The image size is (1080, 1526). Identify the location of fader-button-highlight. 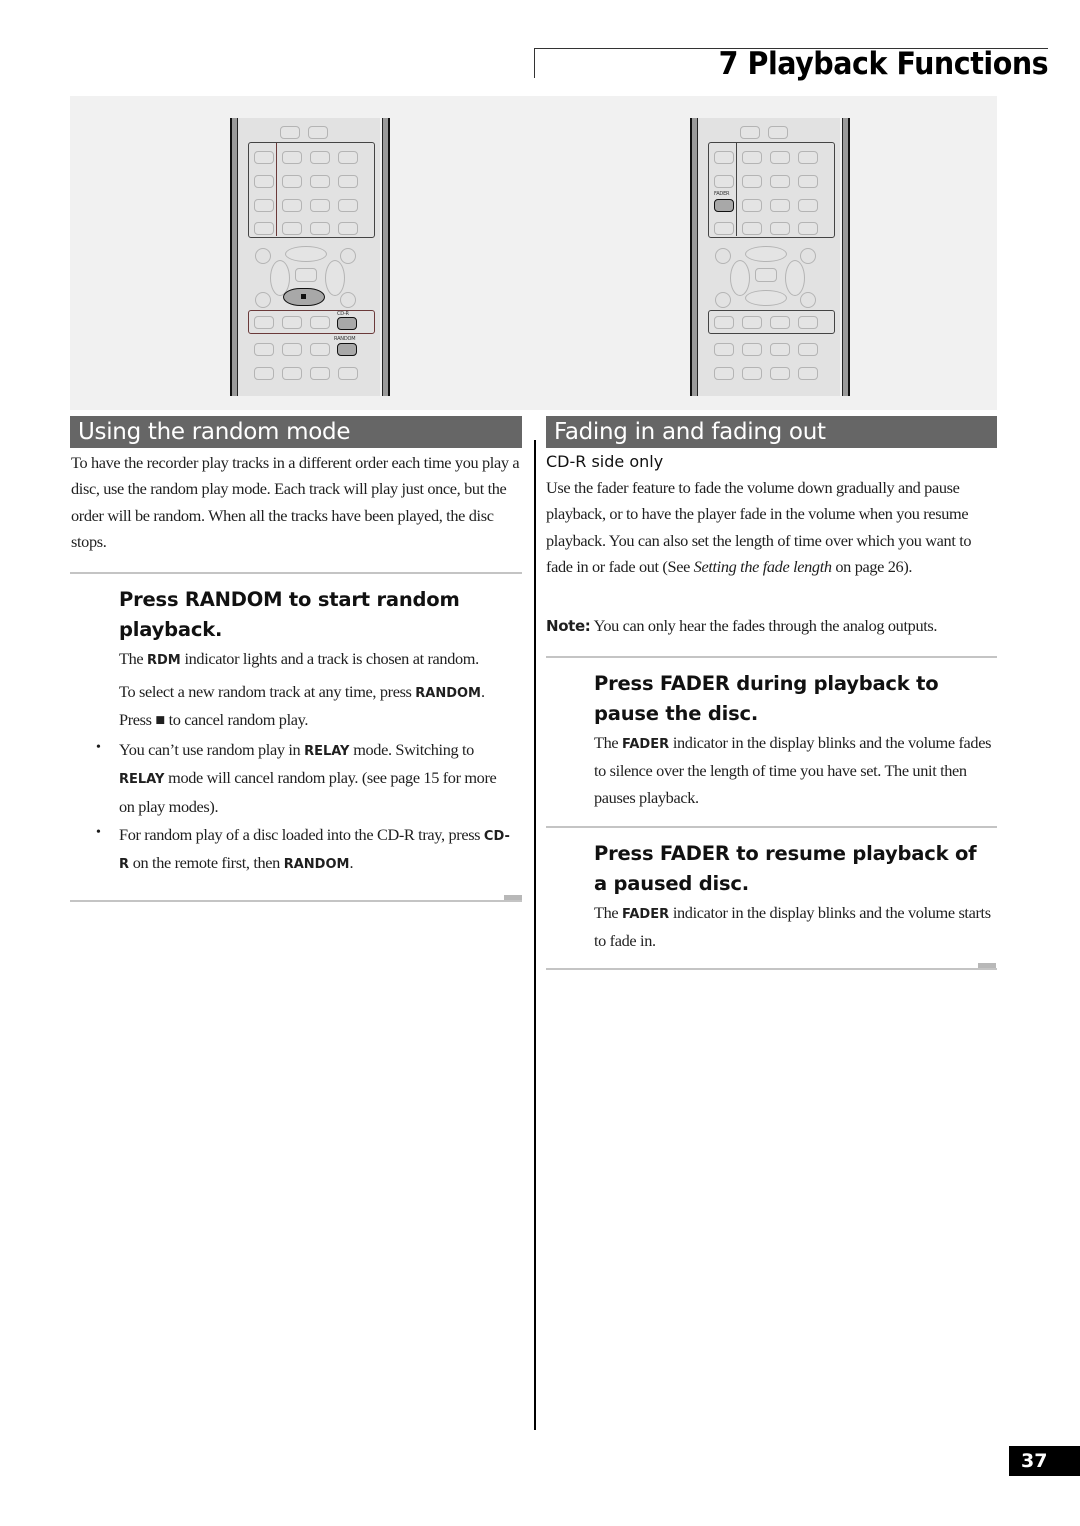
(724, 205).